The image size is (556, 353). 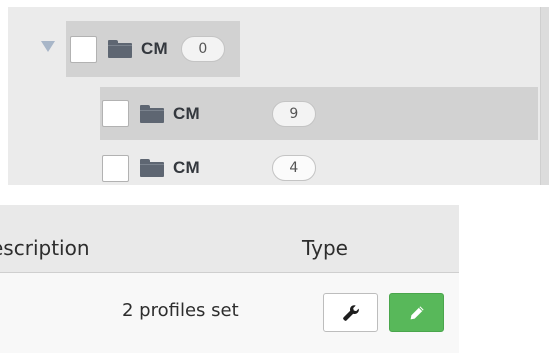 I want to click on wrench-icon, so click(x=350, y=312).